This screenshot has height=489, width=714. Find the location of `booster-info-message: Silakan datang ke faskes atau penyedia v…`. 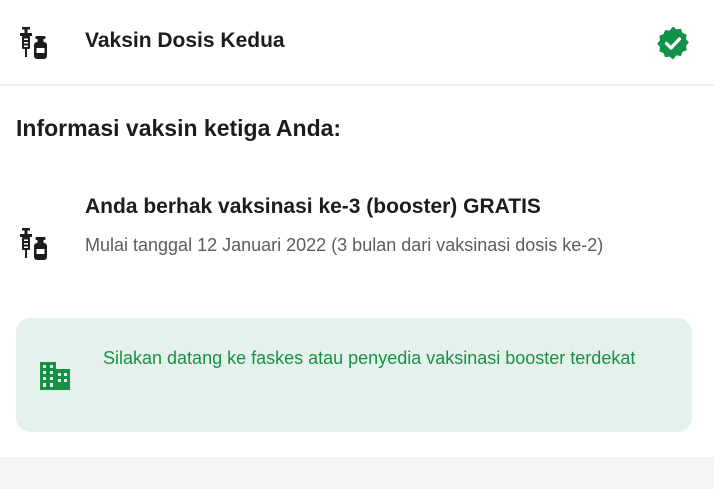

booster-info-message: Silakan datang ke faskes atau penyedia v… is located at coordinates (369, 358).